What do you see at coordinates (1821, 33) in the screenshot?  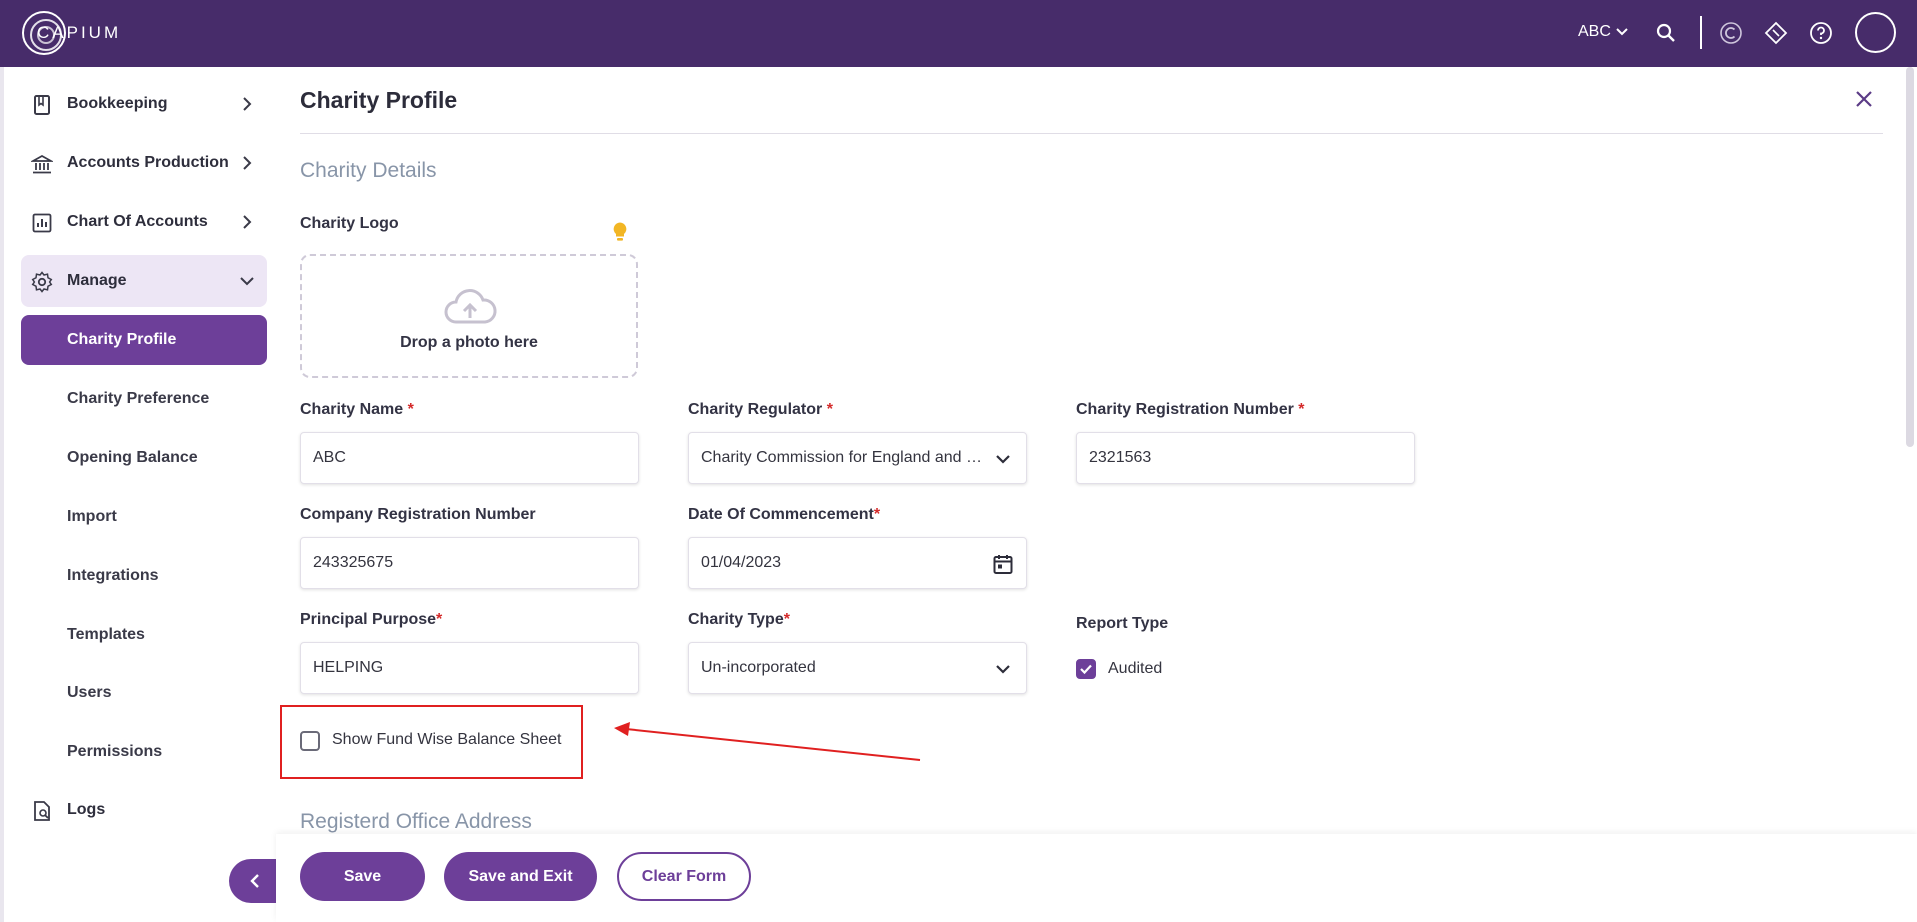 I see `help-icon` at bounding box center [1821, 33].